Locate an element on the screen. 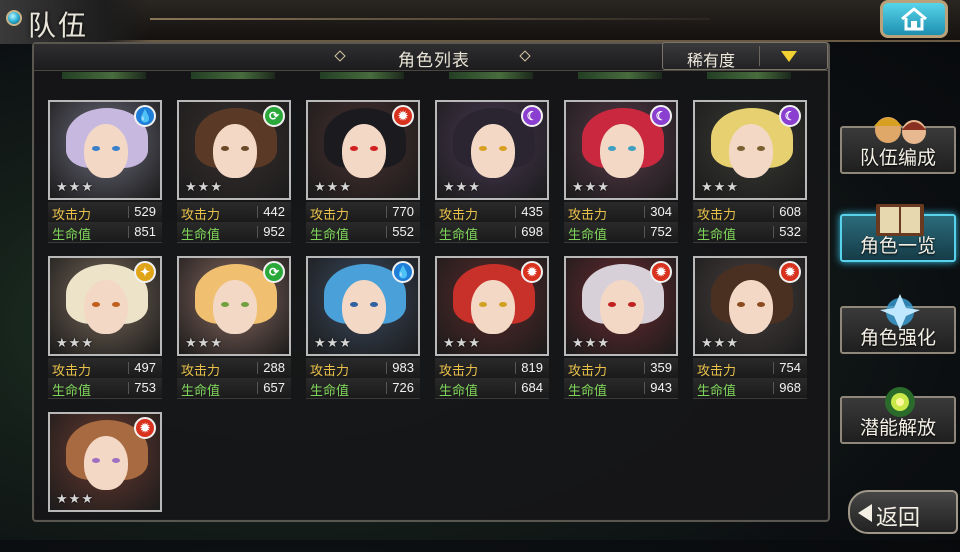 This screenshot has width=960, height=552. sidebar-item-3: 角色强化 is located at coordinates (898, 324).